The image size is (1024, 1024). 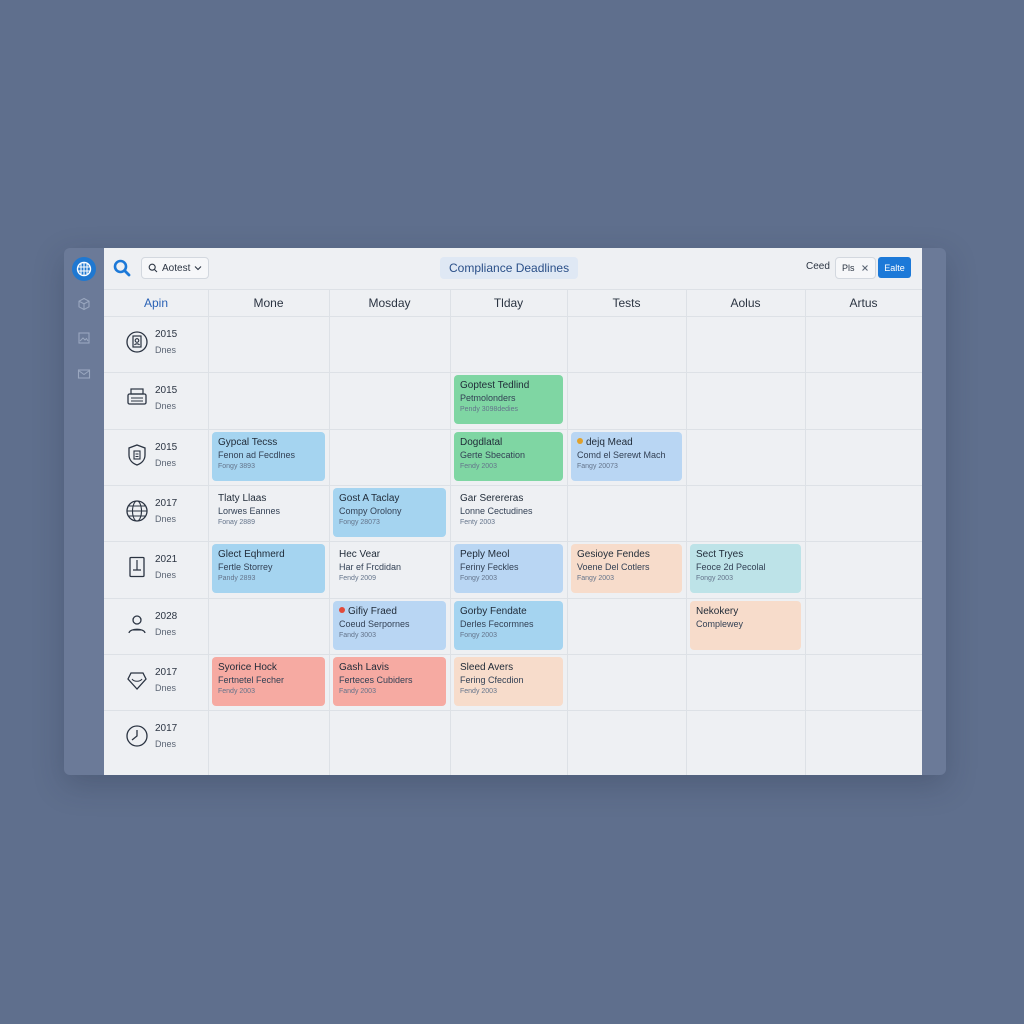 I want to click on view-chip: Pls, so click(x=855, y=268).